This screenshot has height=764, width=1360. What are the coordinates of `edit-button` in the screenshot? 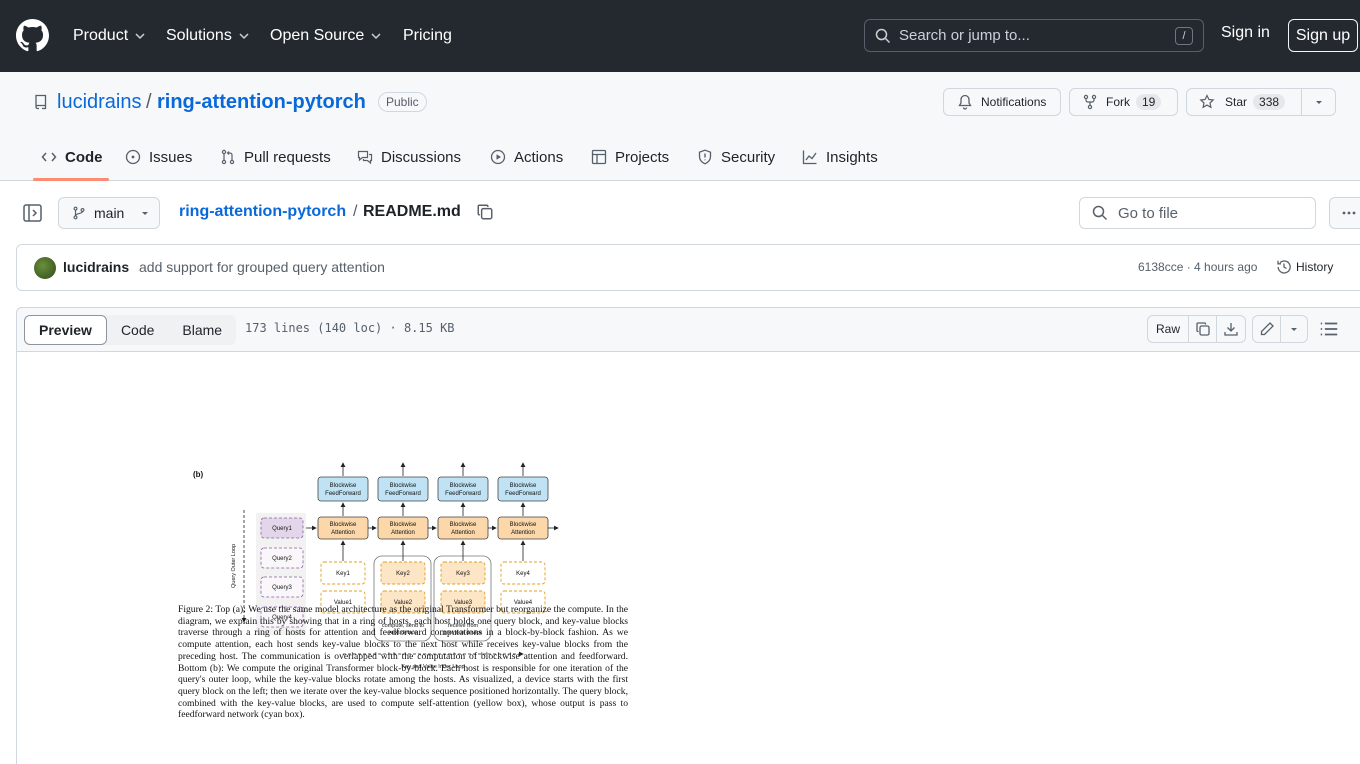 It's located at (1267, 329).